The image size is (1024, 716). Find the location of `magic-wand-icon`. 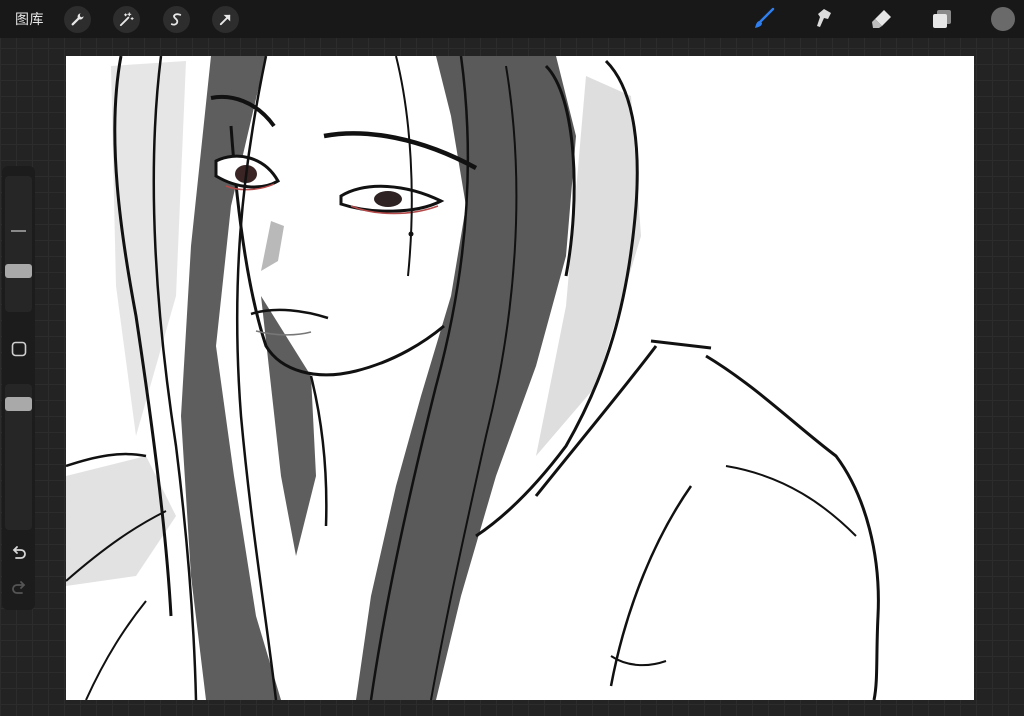

magic-wand-icon is located at coordinates (126, 19).